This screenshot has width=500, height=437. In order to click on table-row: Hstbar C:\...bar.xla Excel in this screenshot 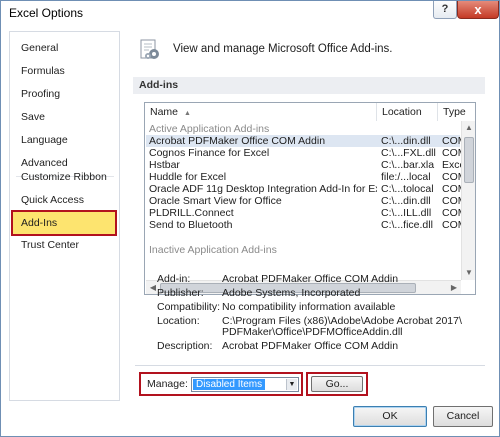, I will do `click(304, 165)`.